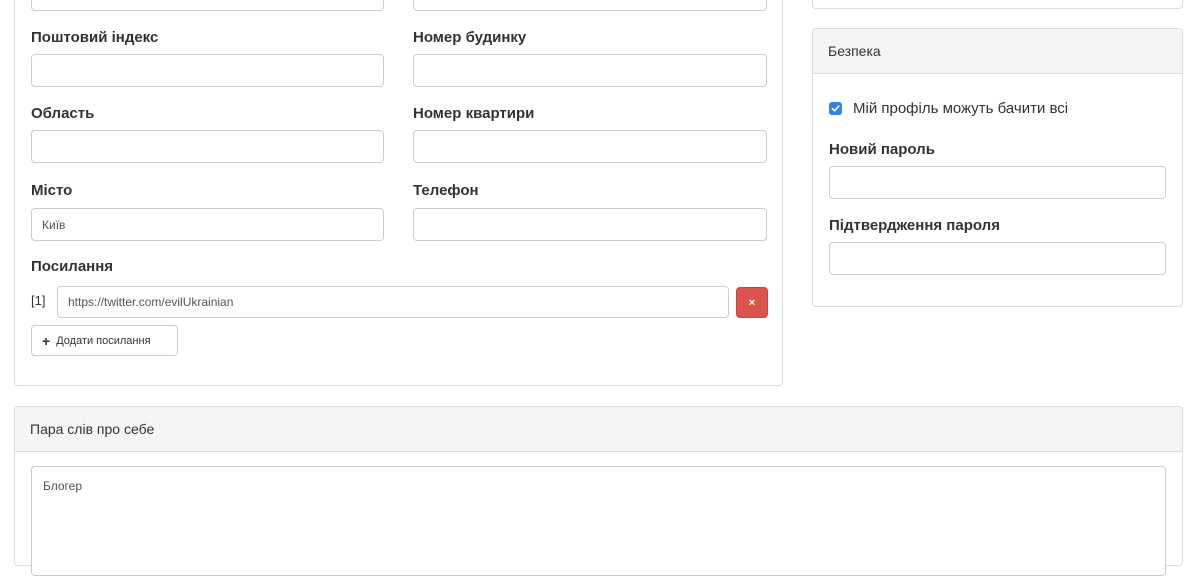  What do you see at coordinates (854, 51) in the screenshot?
I see `security-title: Безпека` at bounding box center [854, 51].